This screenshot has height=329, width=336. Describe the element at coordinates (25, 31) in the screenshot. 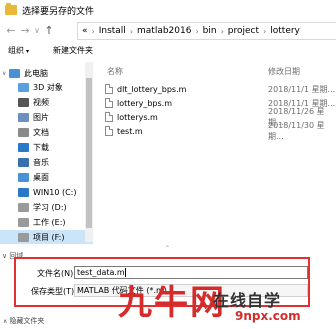

I see `forward-button: →` at that location.